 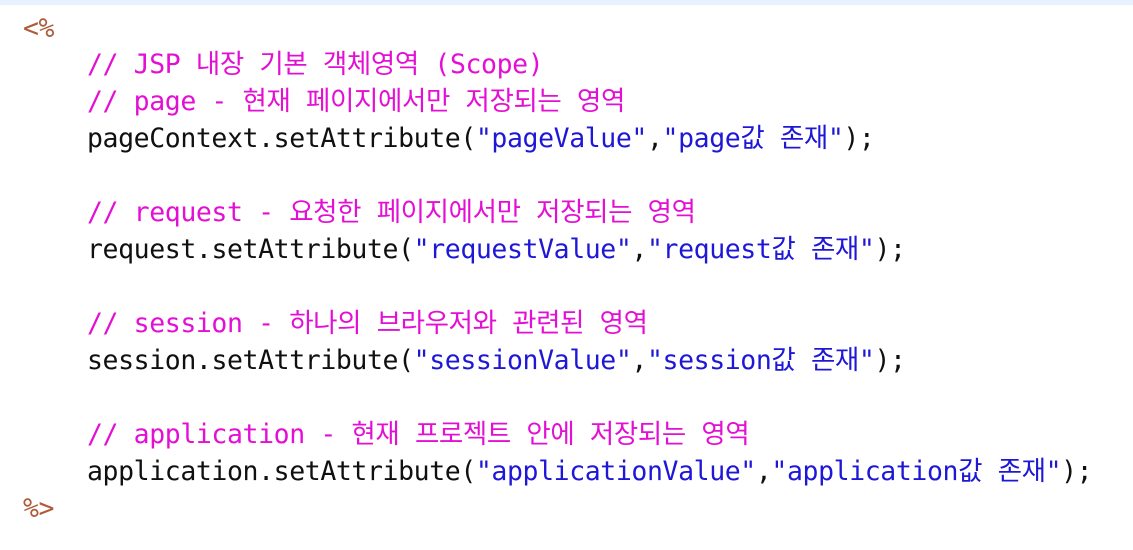 I want to click on string-value: "application값 존재", so click(x=916, y=471).